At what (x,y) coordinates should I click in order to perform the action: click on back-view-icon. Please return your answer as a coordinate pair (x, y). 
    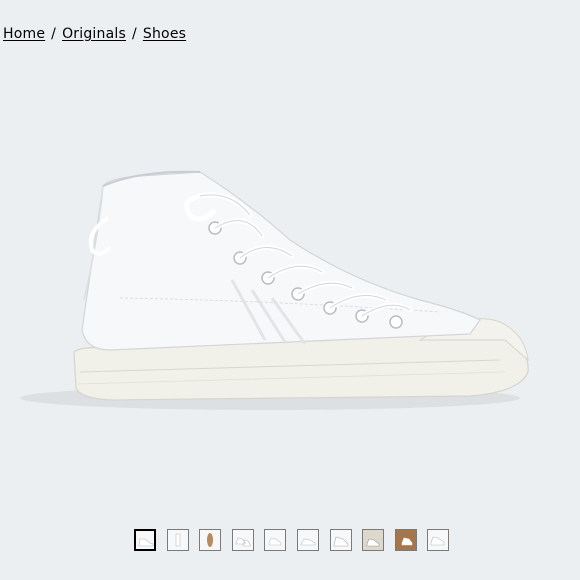
    Looking at the image, I should click on (275, 541).